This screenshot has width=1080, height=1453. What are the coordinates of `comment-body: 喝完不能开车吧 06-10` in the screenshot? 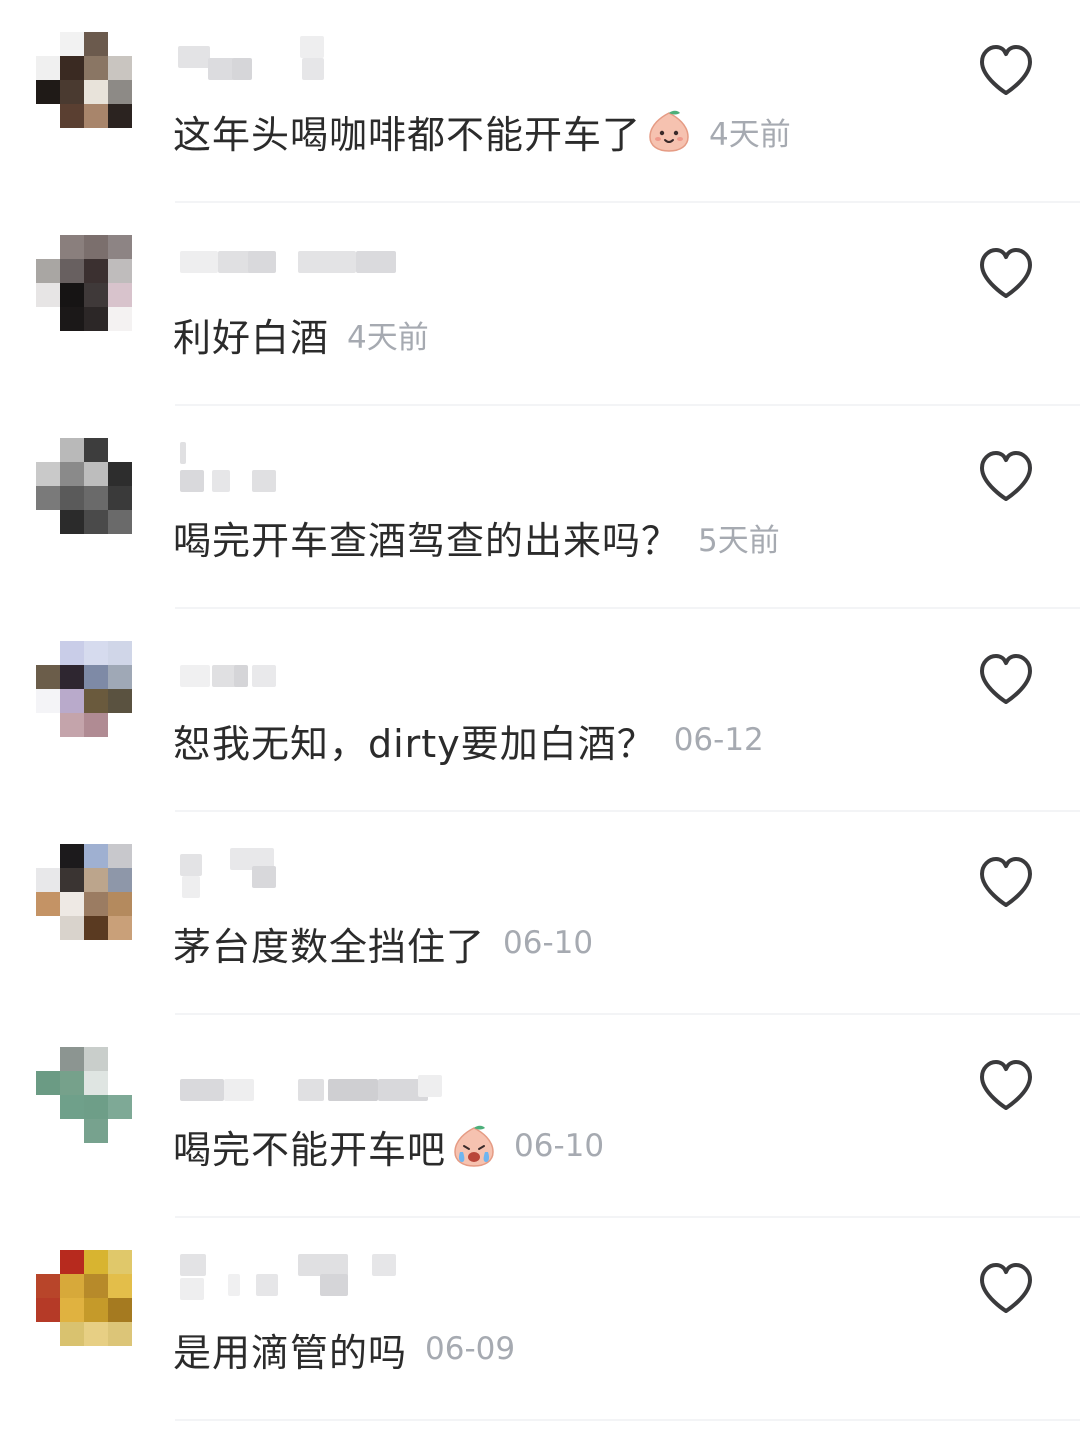 It's located at (388, 1146).